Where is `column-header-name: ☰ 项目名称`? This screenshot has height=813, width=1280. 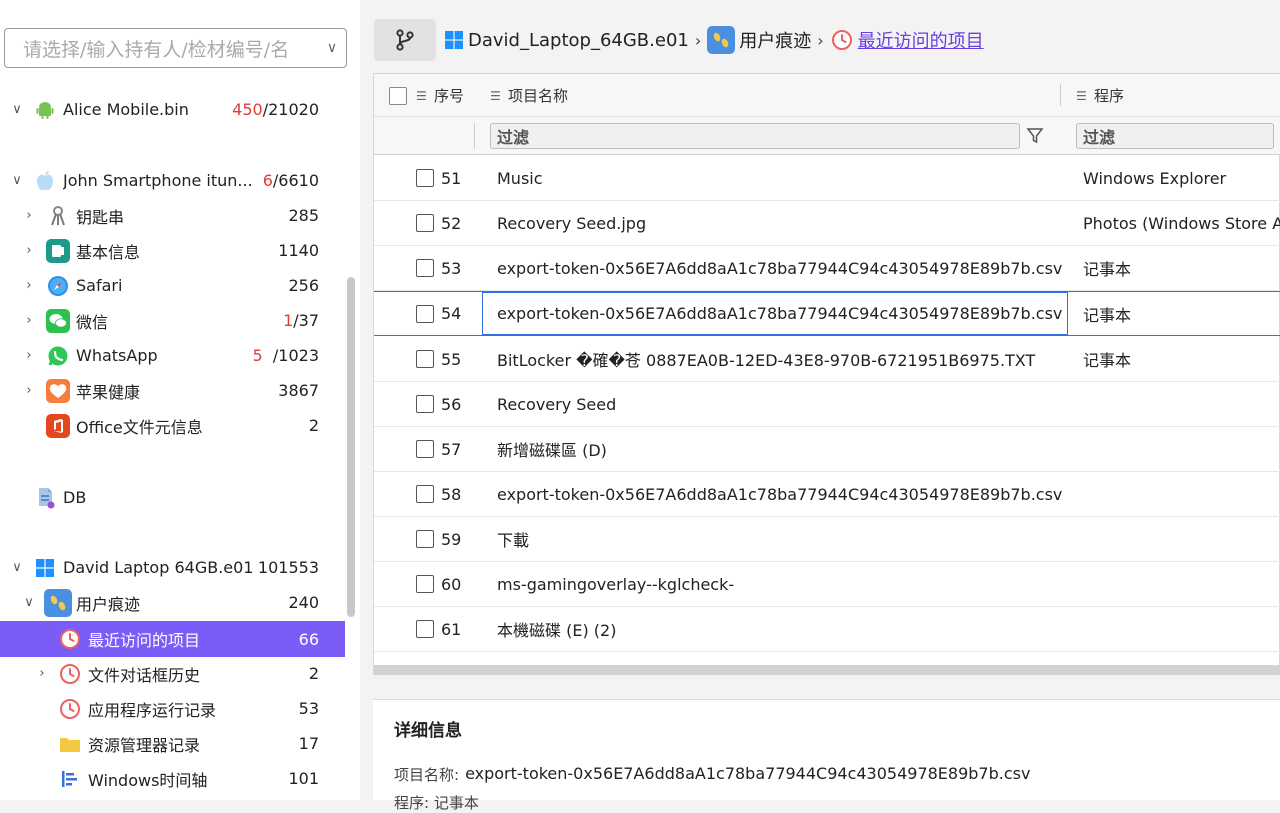 column-header-name: ☰ 项目名称 is located at coordinates (529, 95).